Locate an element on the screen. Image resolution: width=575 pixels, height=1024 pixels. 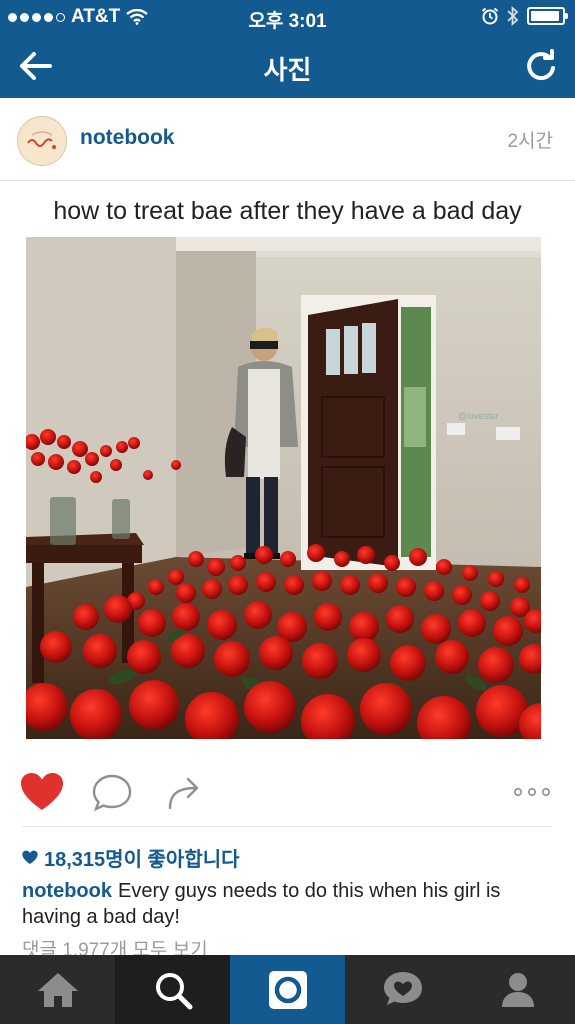
small-heart-icon is located at coordinates (30, 857).